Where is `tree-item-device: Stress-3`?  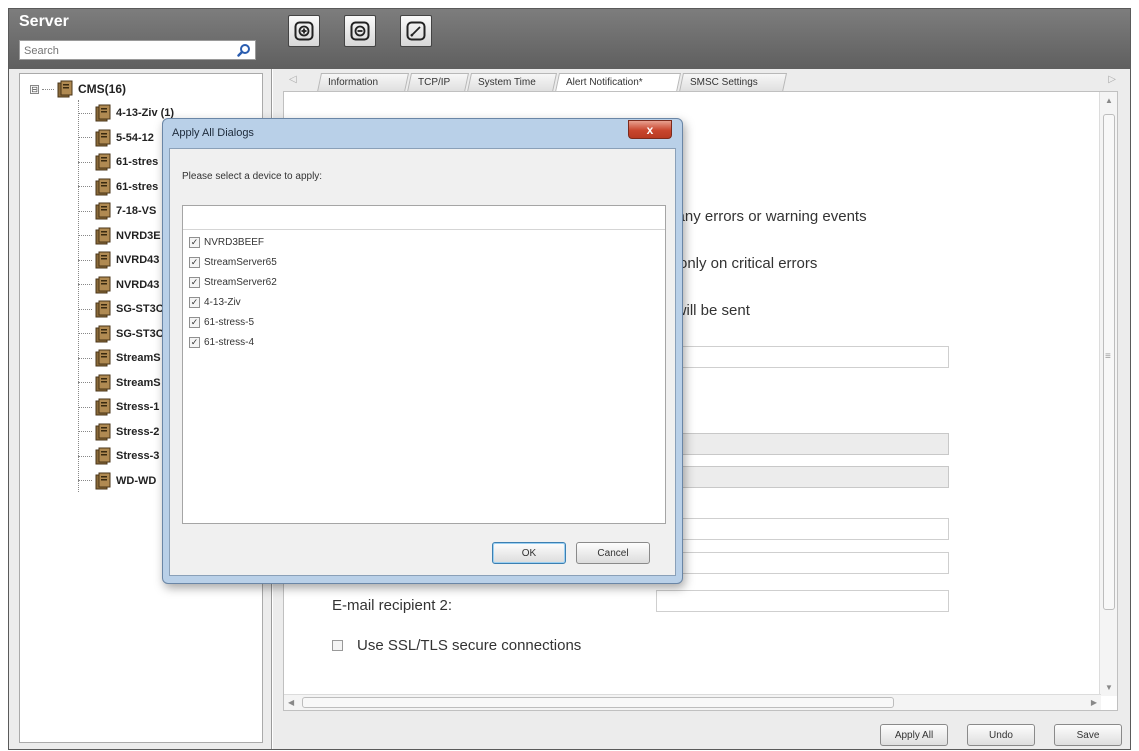
tree-item-device: Stress-3 is located at coordinates (118, 456).